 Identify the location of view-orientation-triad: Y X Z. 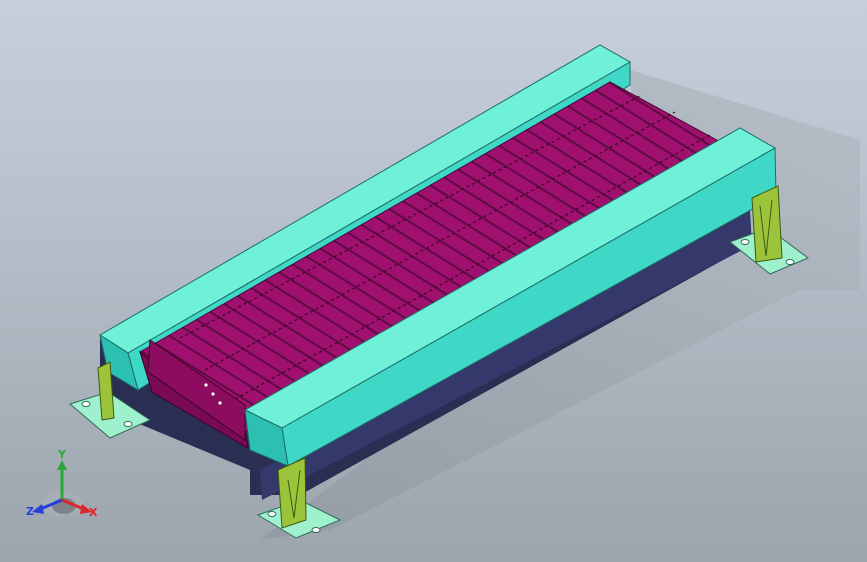
(62, 483).